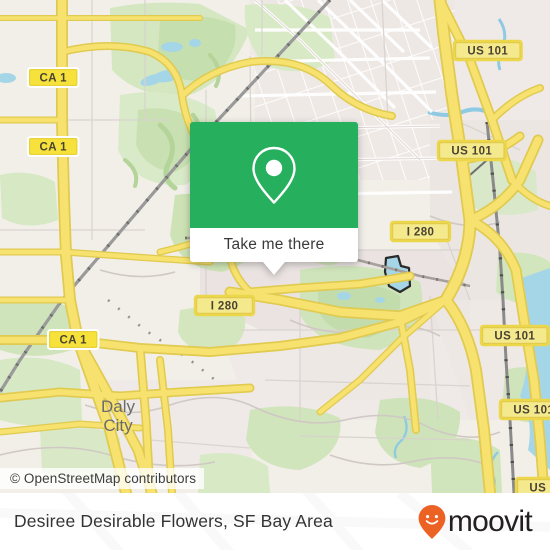  I want to click on destination-popup-card: Take me there, so click(274, 198).